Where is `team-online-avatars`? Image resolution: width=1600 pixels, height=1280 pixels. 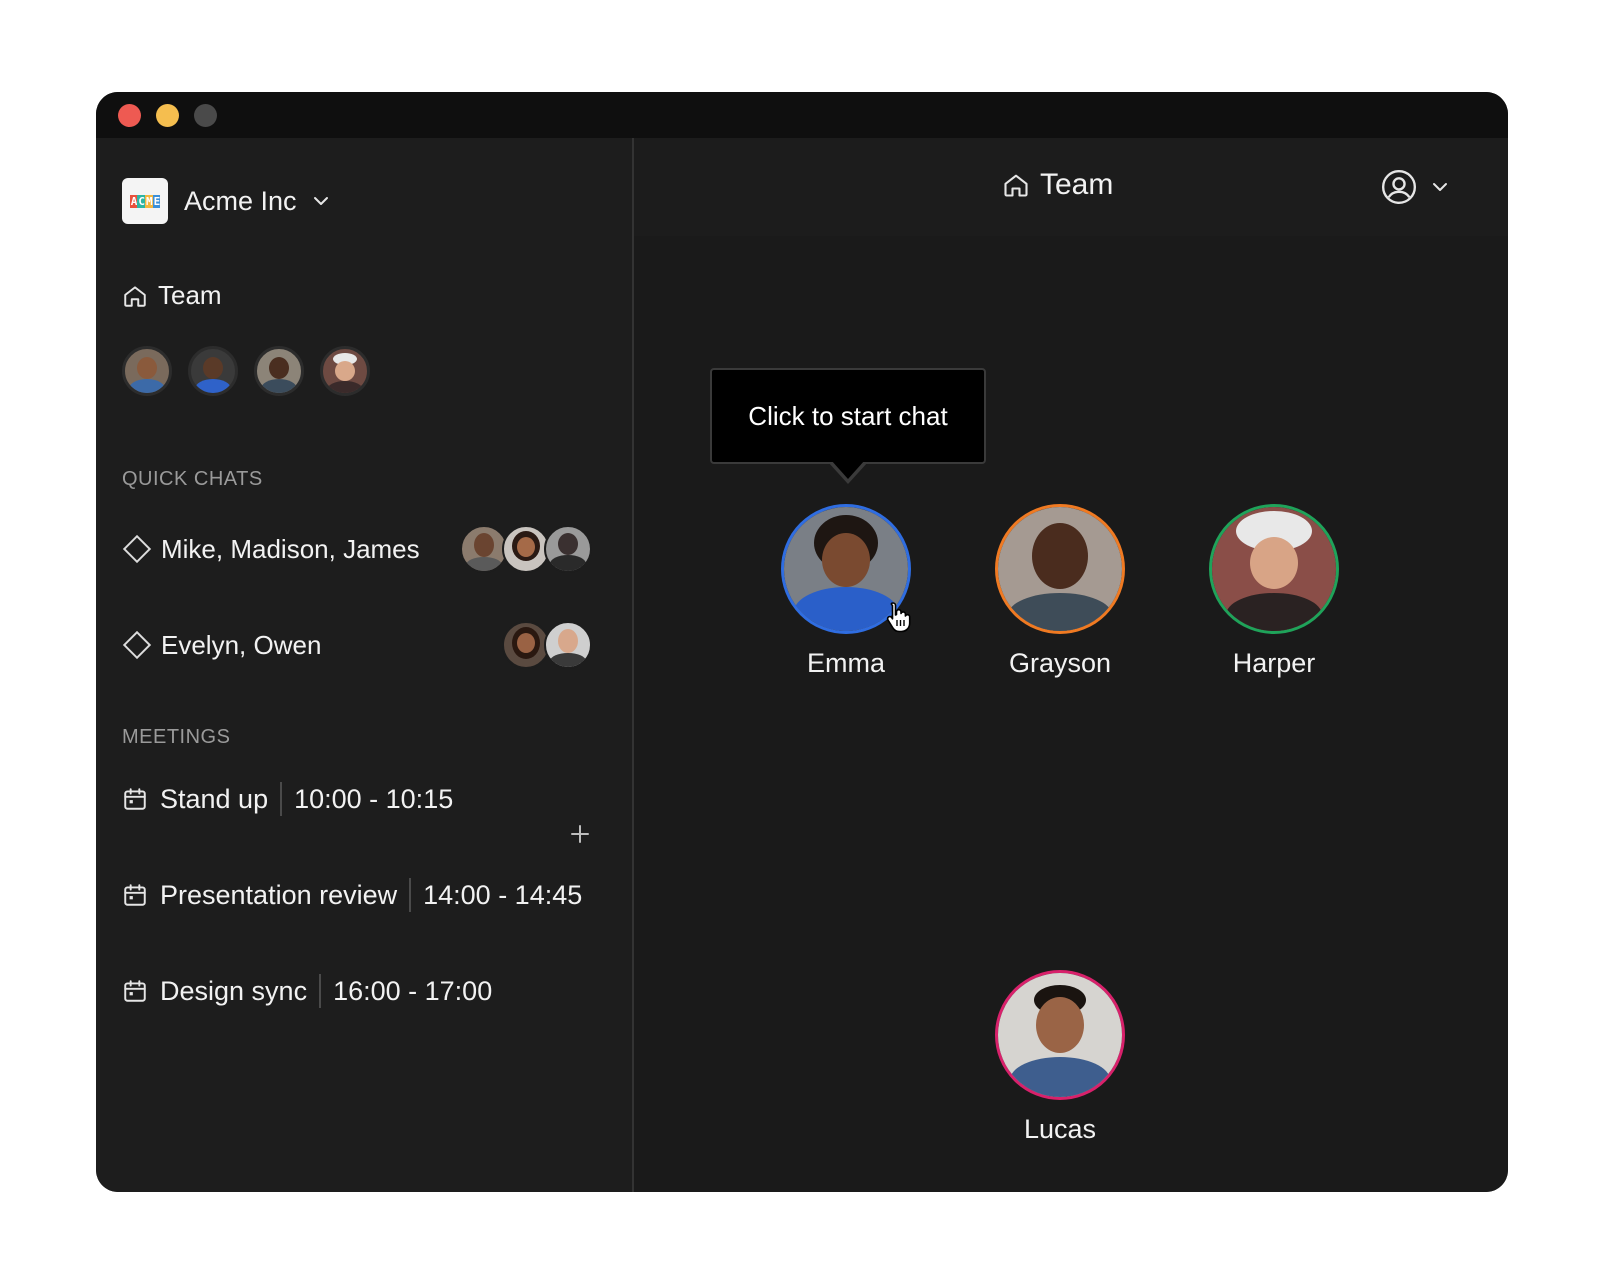
team-online-avatars is located at coordinates (254, 371).